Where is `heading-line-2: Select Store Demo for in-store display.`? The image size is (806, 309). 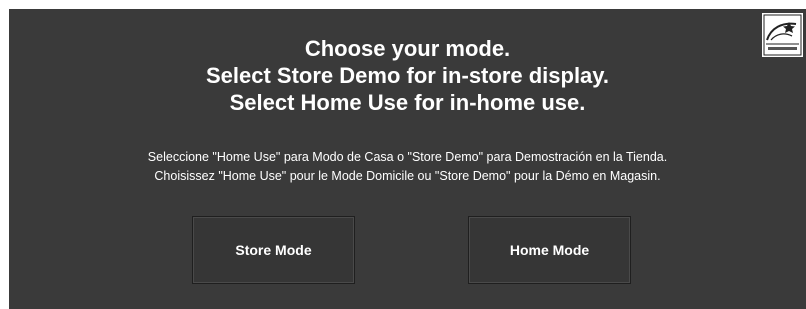 heading-line-2: Select Store Demo for in-store display. is located at coordinates (407, 75).